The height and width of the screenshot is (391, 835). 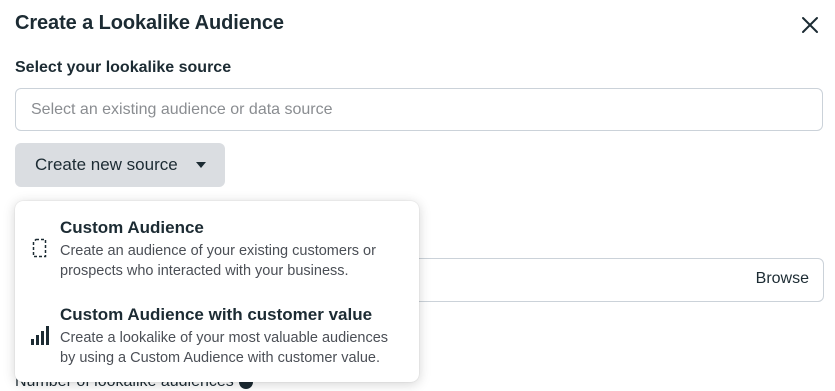 I want to click on create-new-source-label: Create new source, so click(x=106, y=164).